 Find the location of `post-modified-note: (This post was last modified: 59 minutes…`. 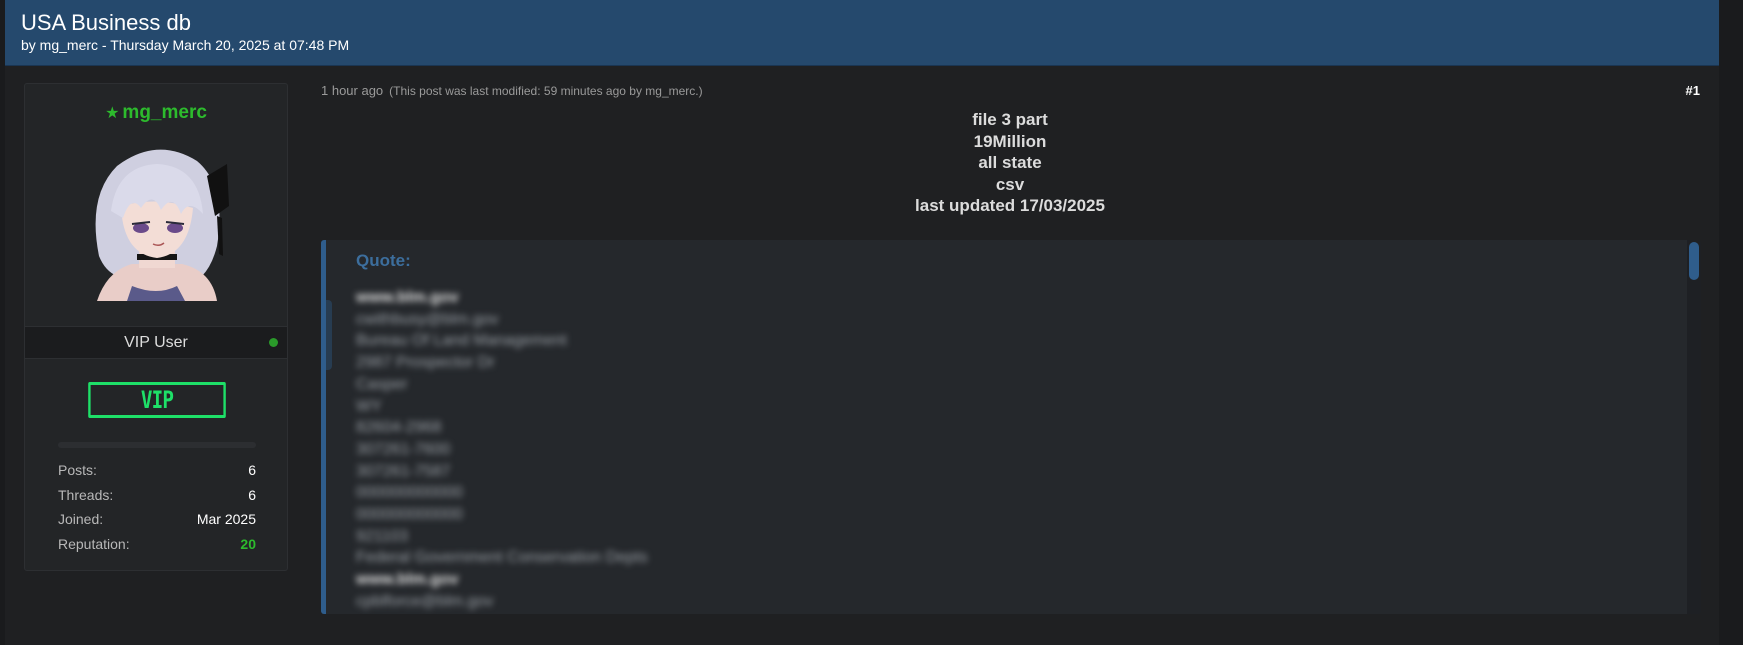

post-modified-note: (This post was last modified: 59 minutes… is located at coordinates (546, 91).